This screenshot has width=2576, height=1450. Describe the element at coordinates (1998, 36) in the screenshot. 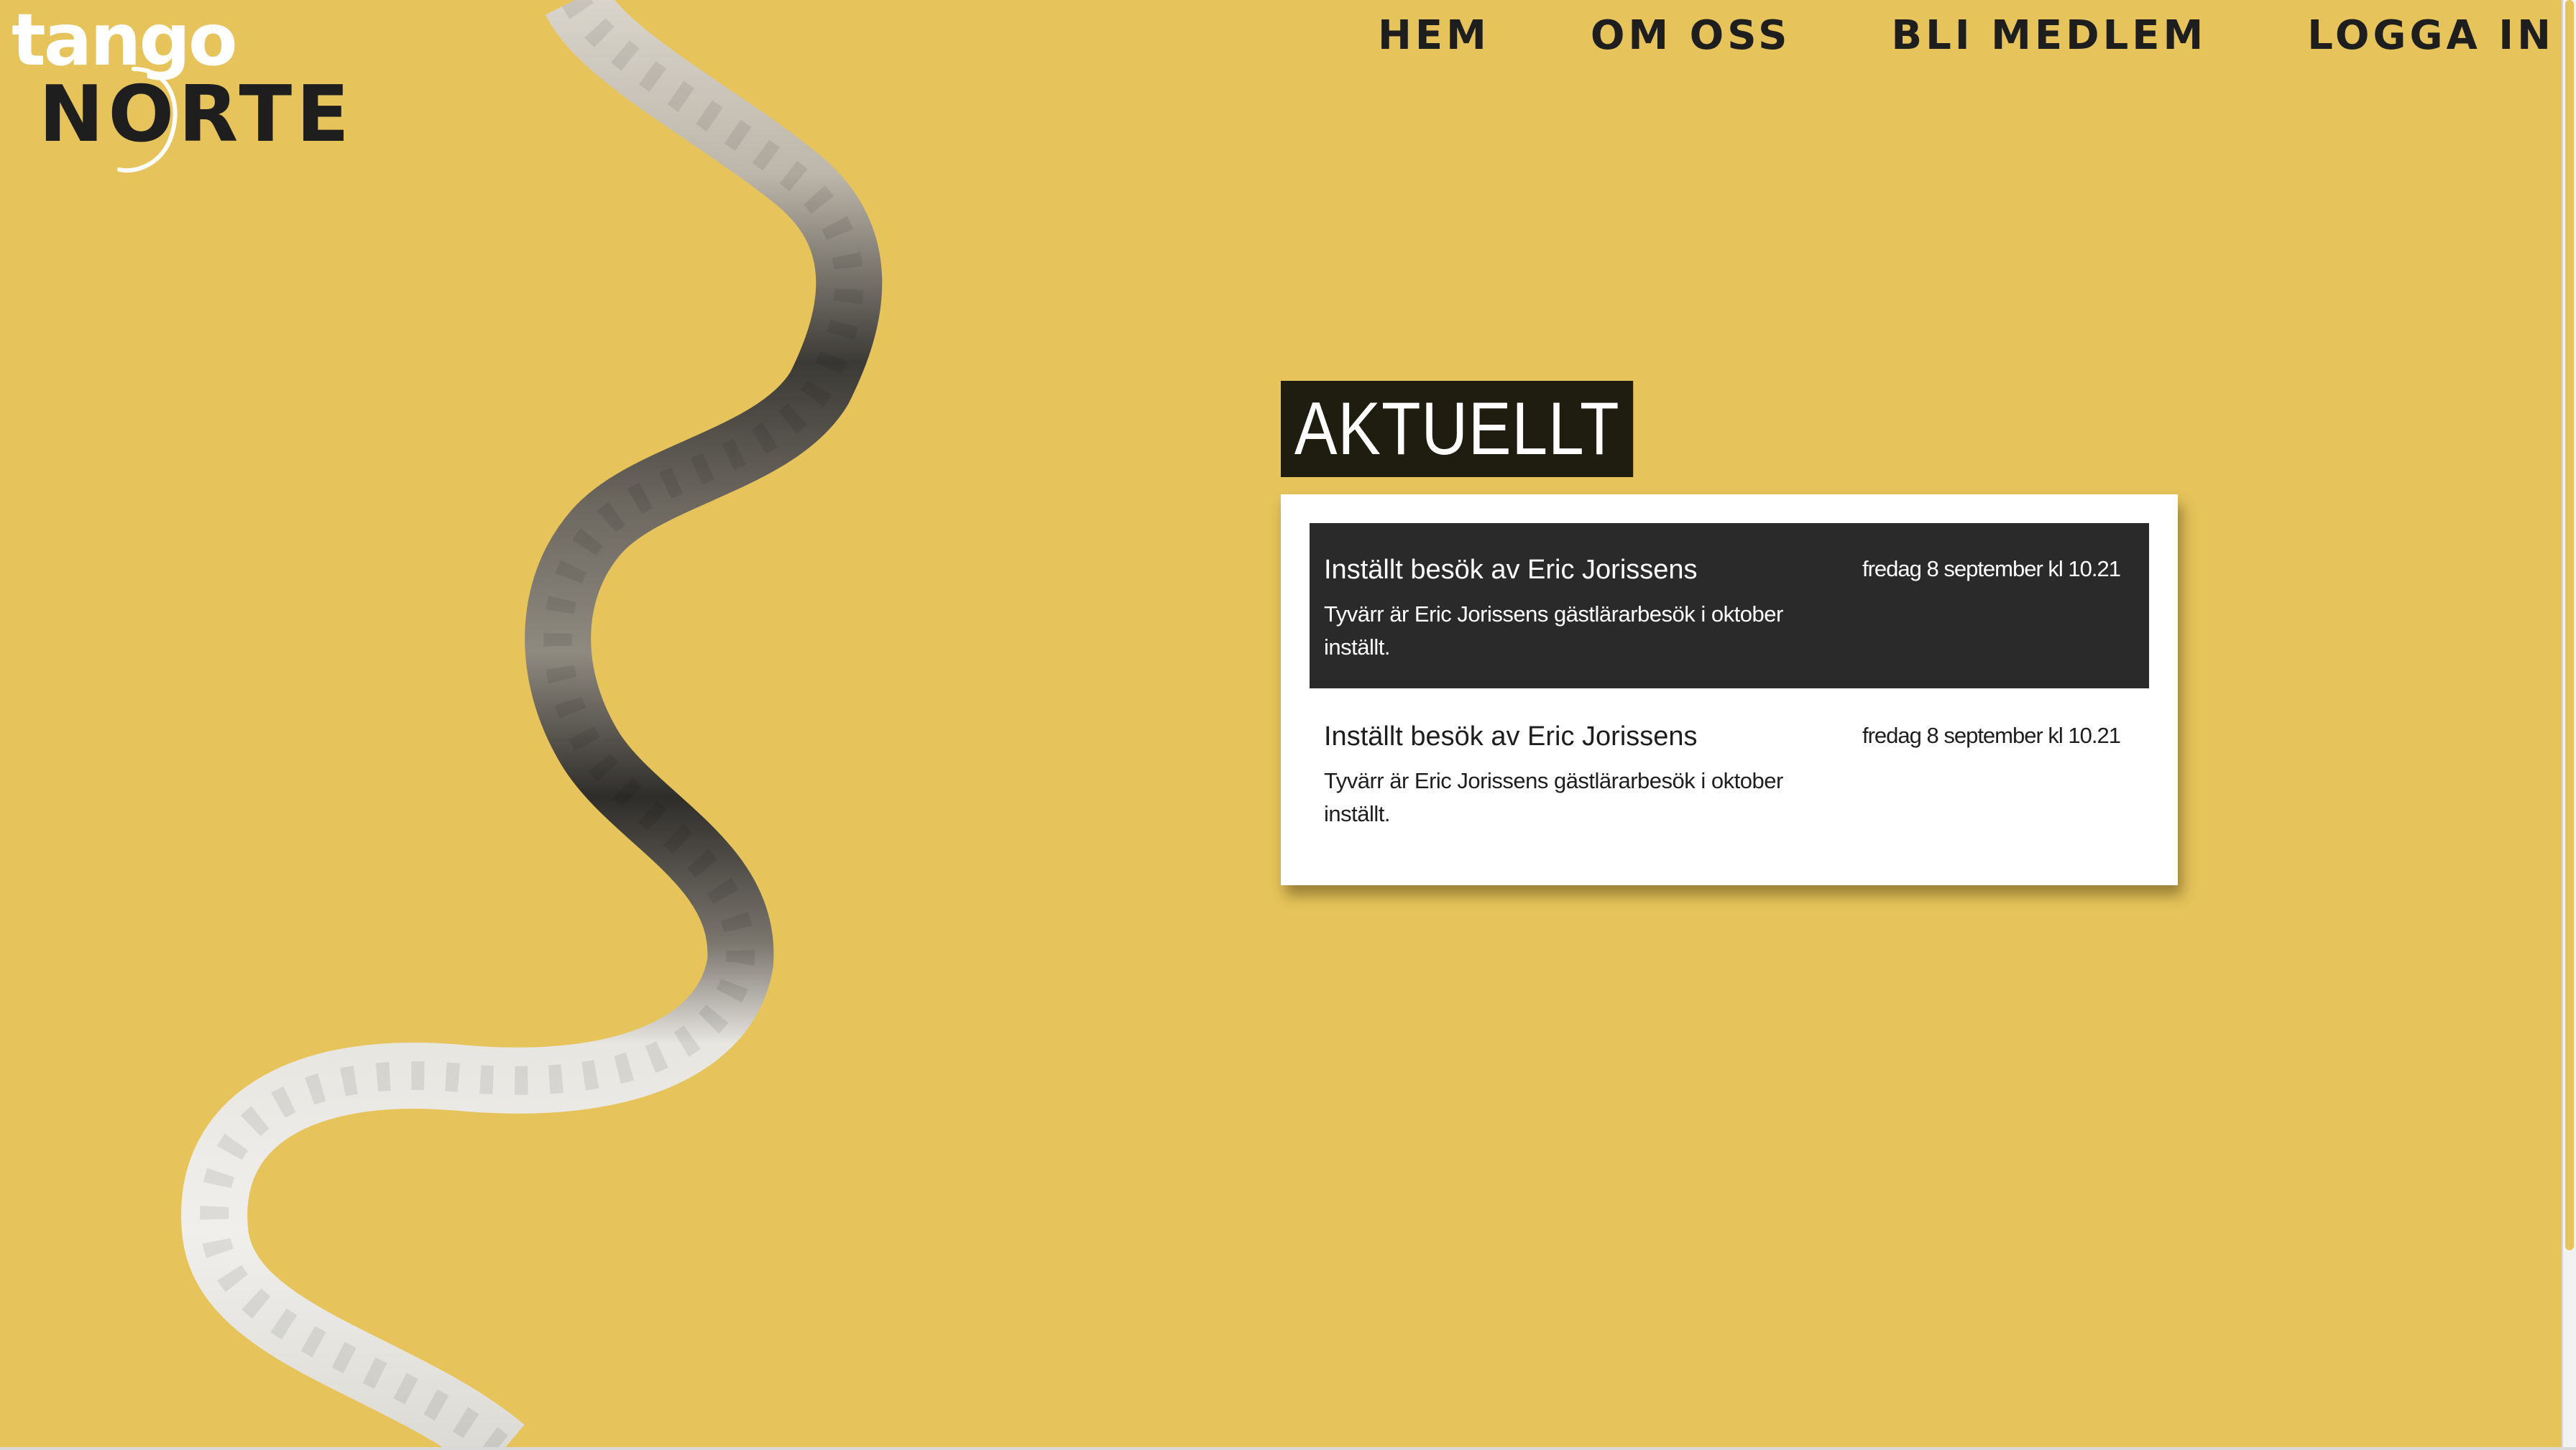

I see `nav-item-bli-medlem: BLI MEDLEM` at that location.